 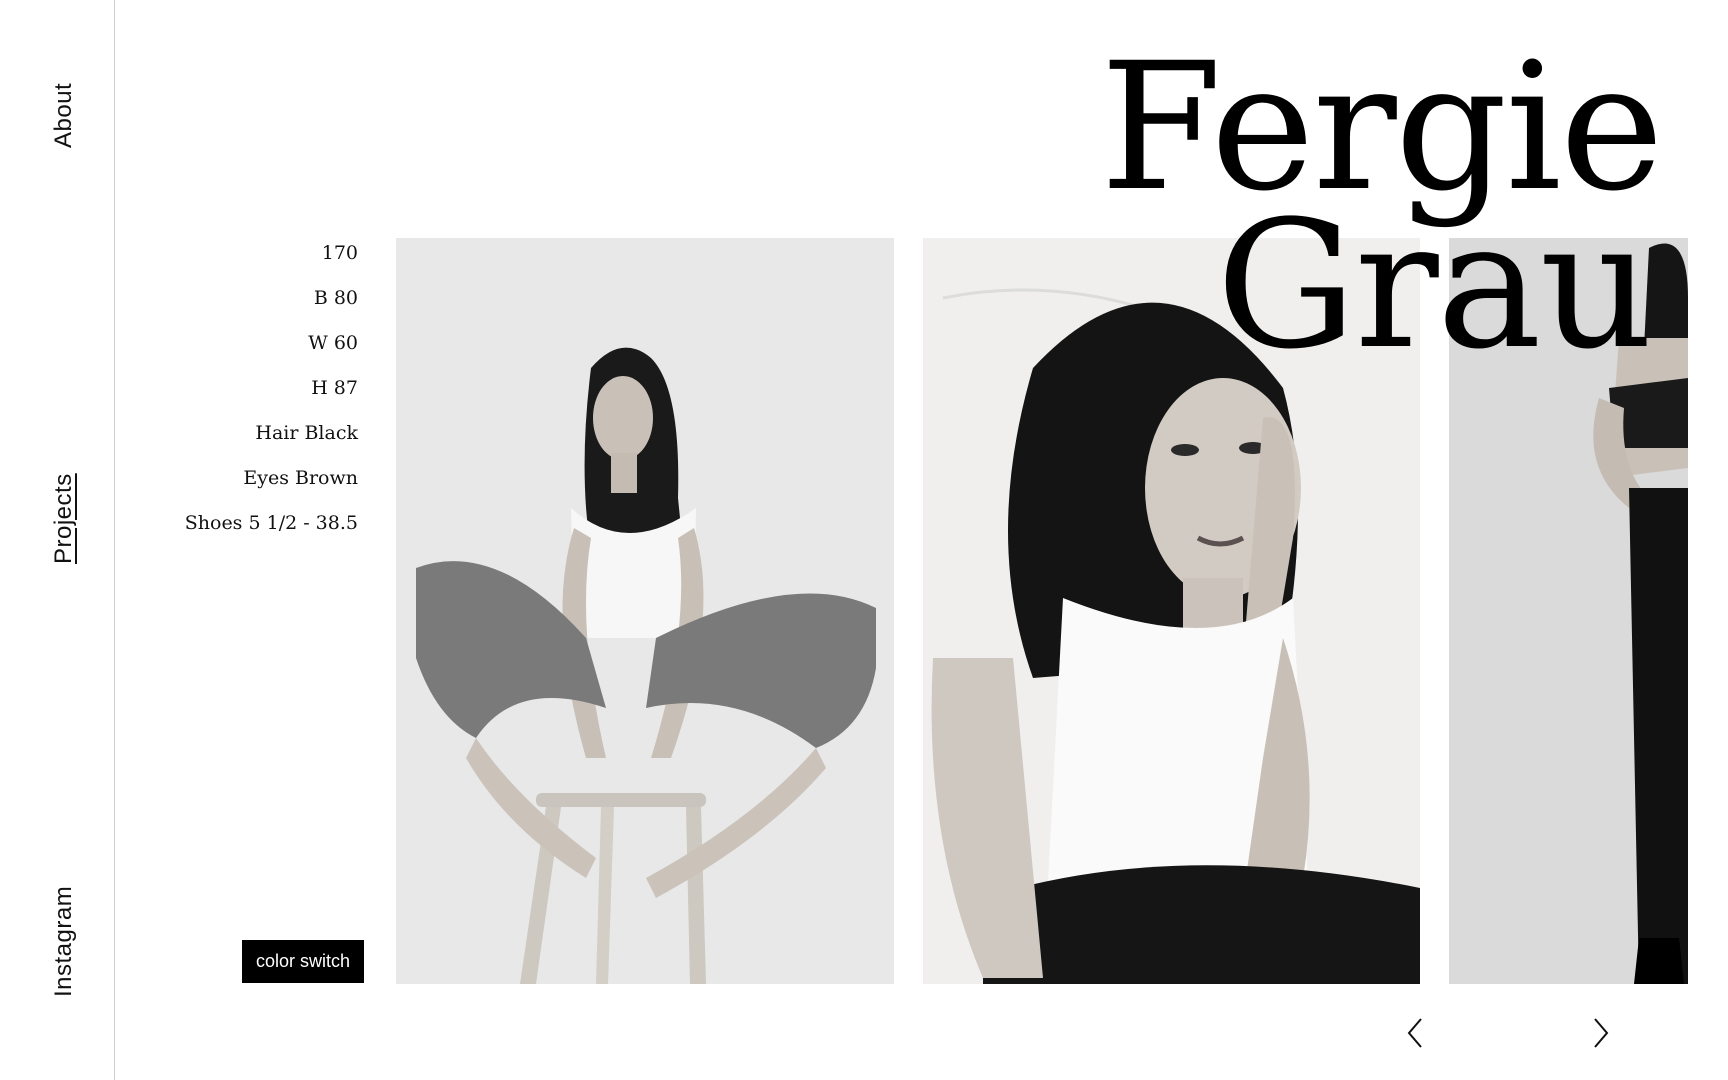 What do you see at coordinates (300, 478) in the screenshot?
I see `stat-eyes: Eyes Brown` at bounding box center [300, 478].